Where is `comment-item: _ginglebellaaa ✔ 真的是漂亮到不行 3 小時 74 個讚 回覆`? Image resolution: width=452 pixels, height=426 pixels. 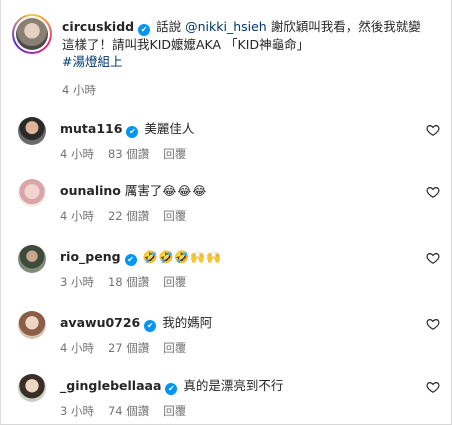 comment-item: _ginglebellaaa ✔ 真的是漂亮到不行 3 小時 74 個讚 回覆 is located at coordinates (227, 399).